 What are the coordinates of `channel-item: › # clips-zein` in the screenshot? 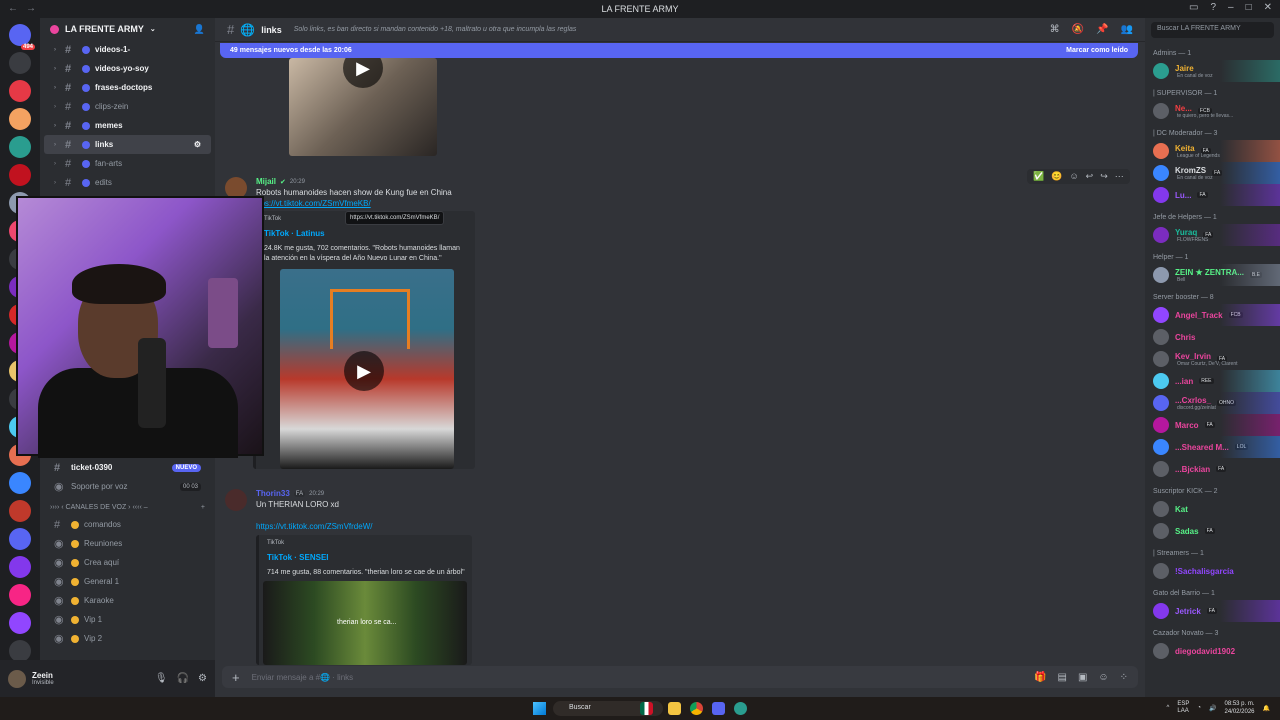 It's located at (127, 106).